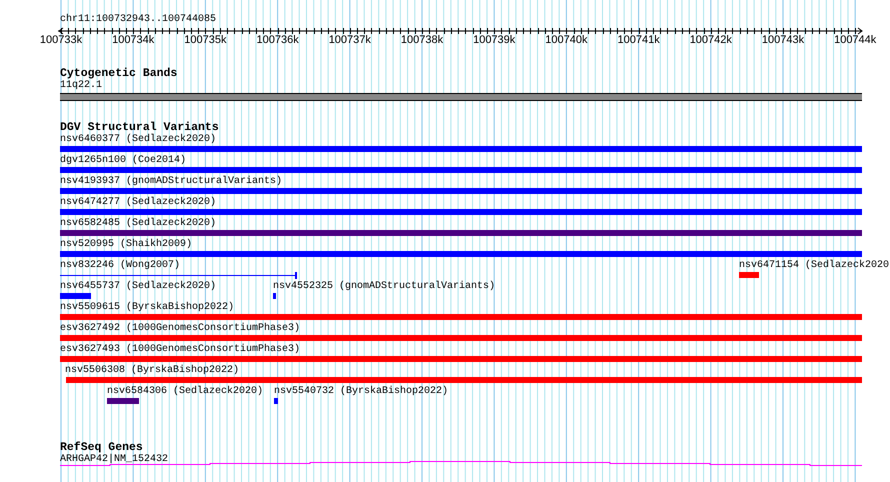 This screenshot has width=890, height=482. What do you see at coordinates (171, 182) in the screenshot?
I see `feature-label: nsv4193937 (gnomADStructuralVariants)` at bounding box center [171, 182].